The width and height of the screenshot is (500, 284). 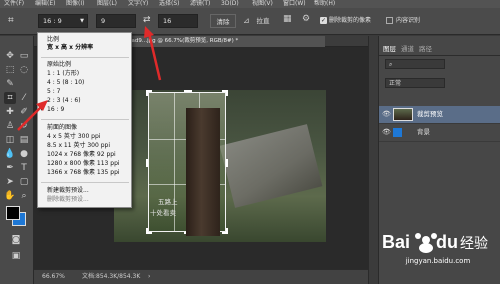 What do you see at coordinates (73, 137) in the screenshot?
I see `dd-item-4x5-inch: 4 x 5 英寸 300 ppi` at bounding box center [73, 137].